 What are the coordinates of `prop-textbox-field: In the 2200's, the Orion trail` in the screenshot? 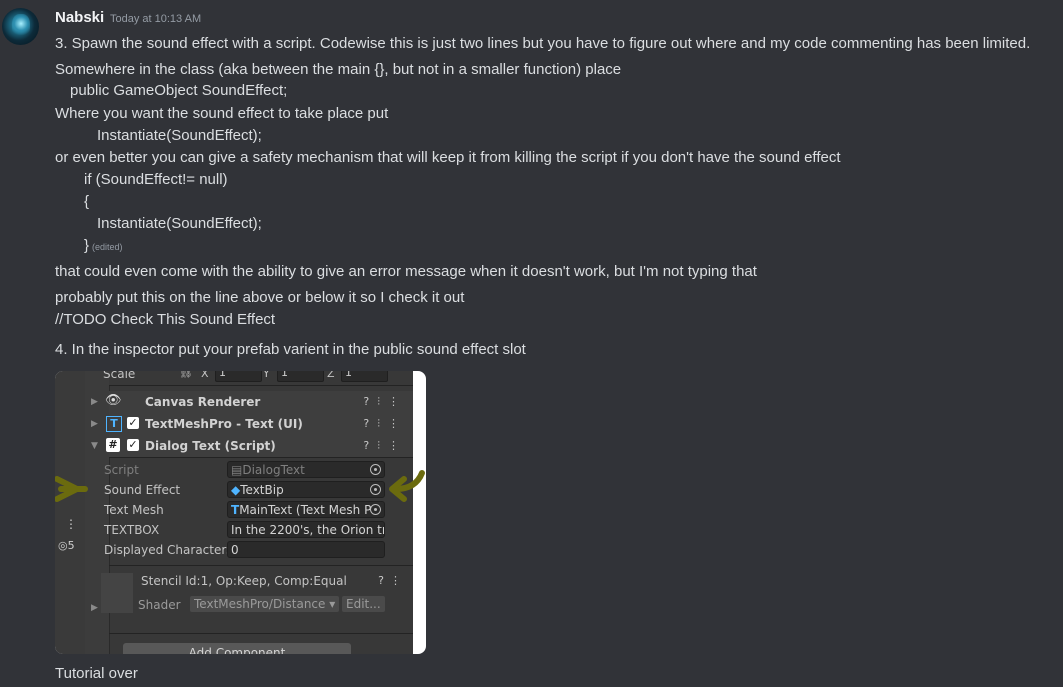 It's located at (306, 529).